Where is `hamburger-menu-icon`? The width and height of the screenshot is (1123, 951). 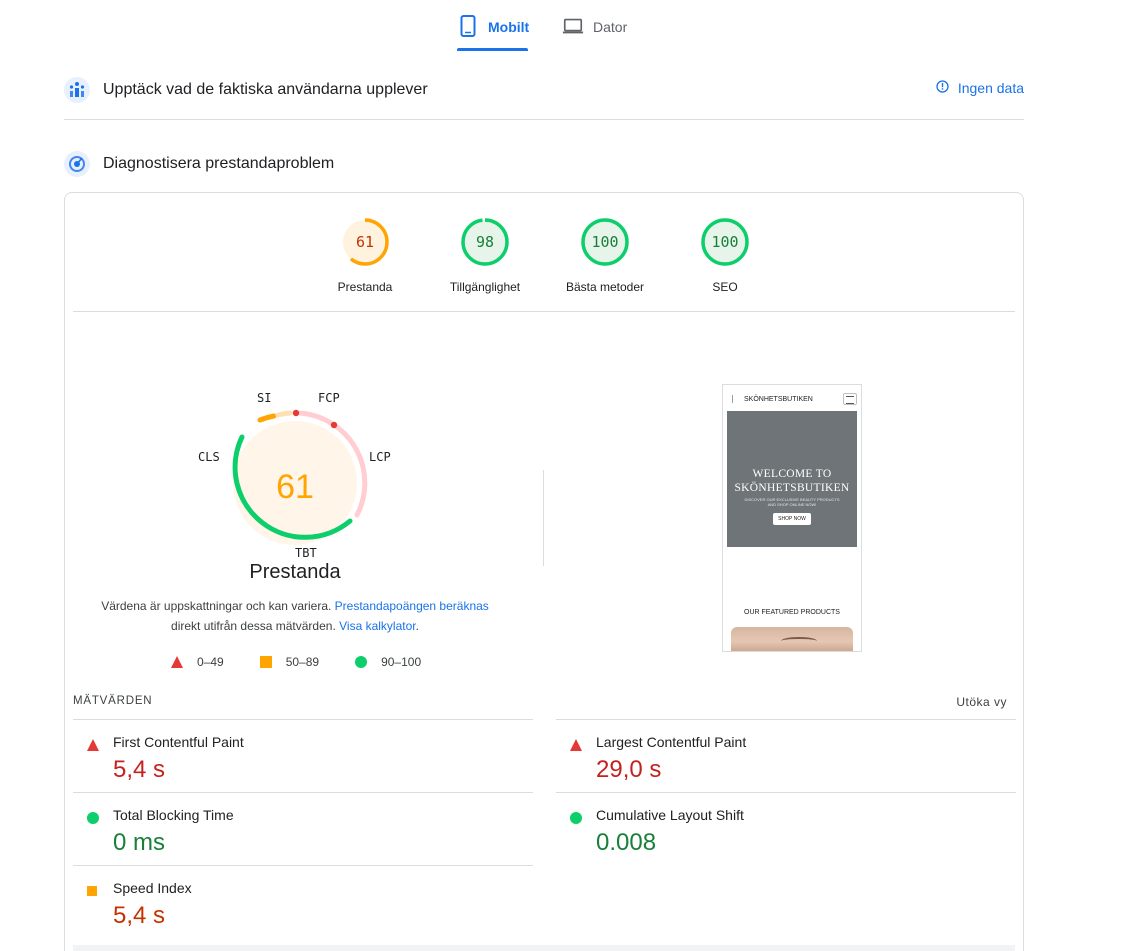 hamburger-menu-icon is located at coordinates (850, 399).